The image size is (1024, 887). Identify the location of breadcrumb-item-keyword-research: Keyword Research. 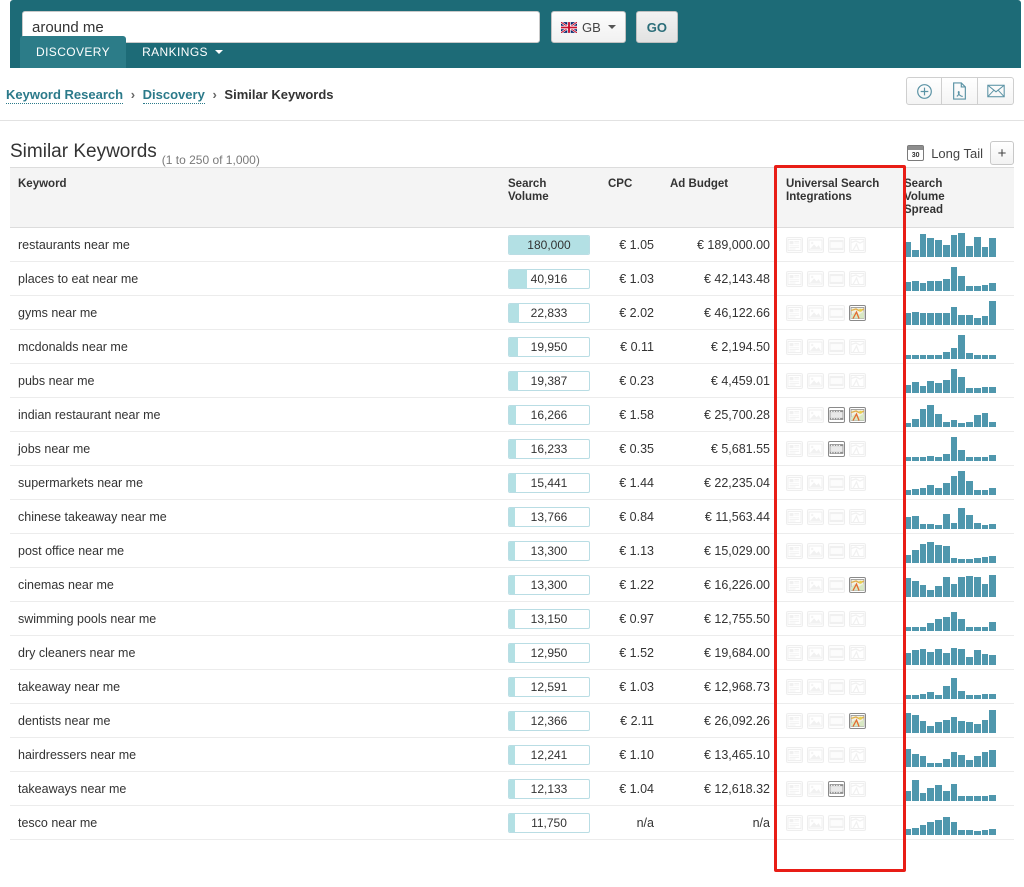
(65, 95).